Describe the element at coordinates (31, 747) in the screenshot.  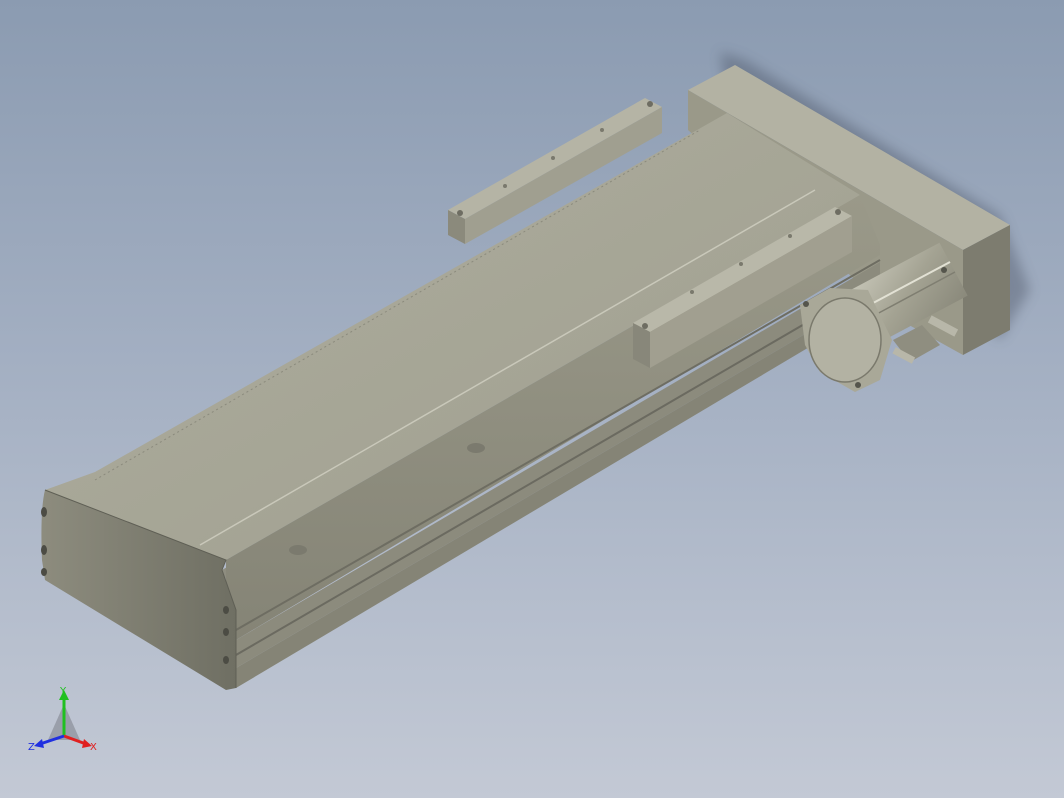
I see `z-axis-label: Z` at that location.